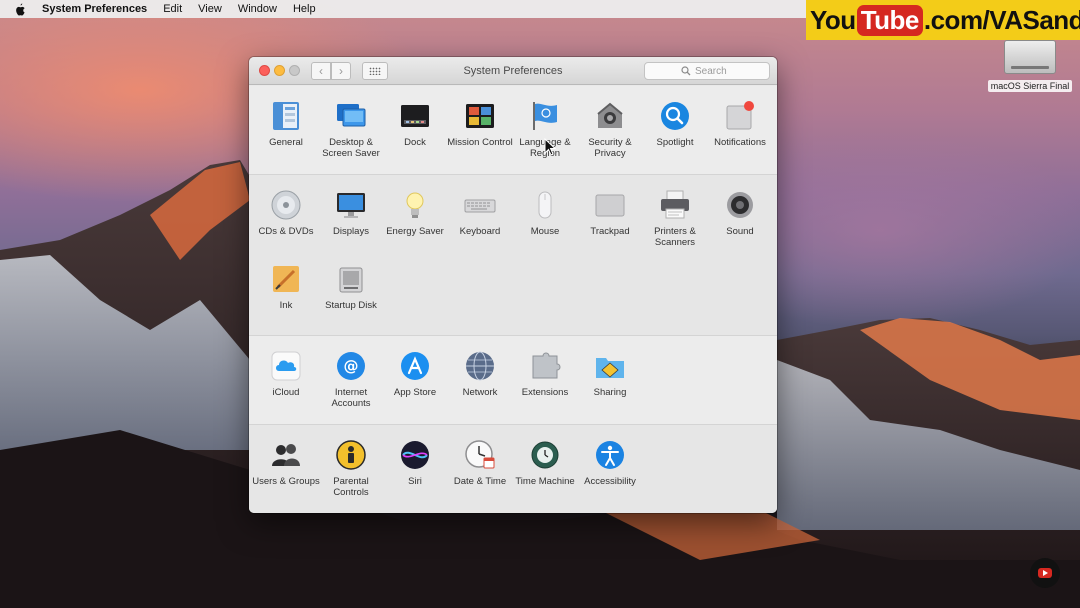 This screenshot has width=1080, height=608. Describe the element at coordinates (480, 454) in the screenshot. I see `date-time-icon` at that location.